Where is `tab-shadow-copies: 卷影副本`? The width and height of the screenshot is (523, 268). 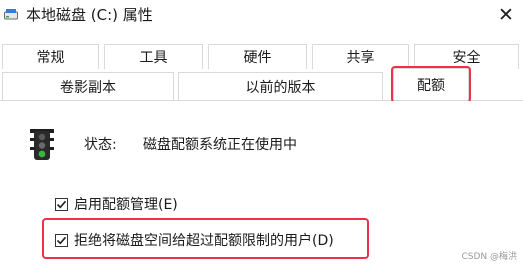
tab-shadow-copies: 卷影副本 is located at coordinates (88, 86).